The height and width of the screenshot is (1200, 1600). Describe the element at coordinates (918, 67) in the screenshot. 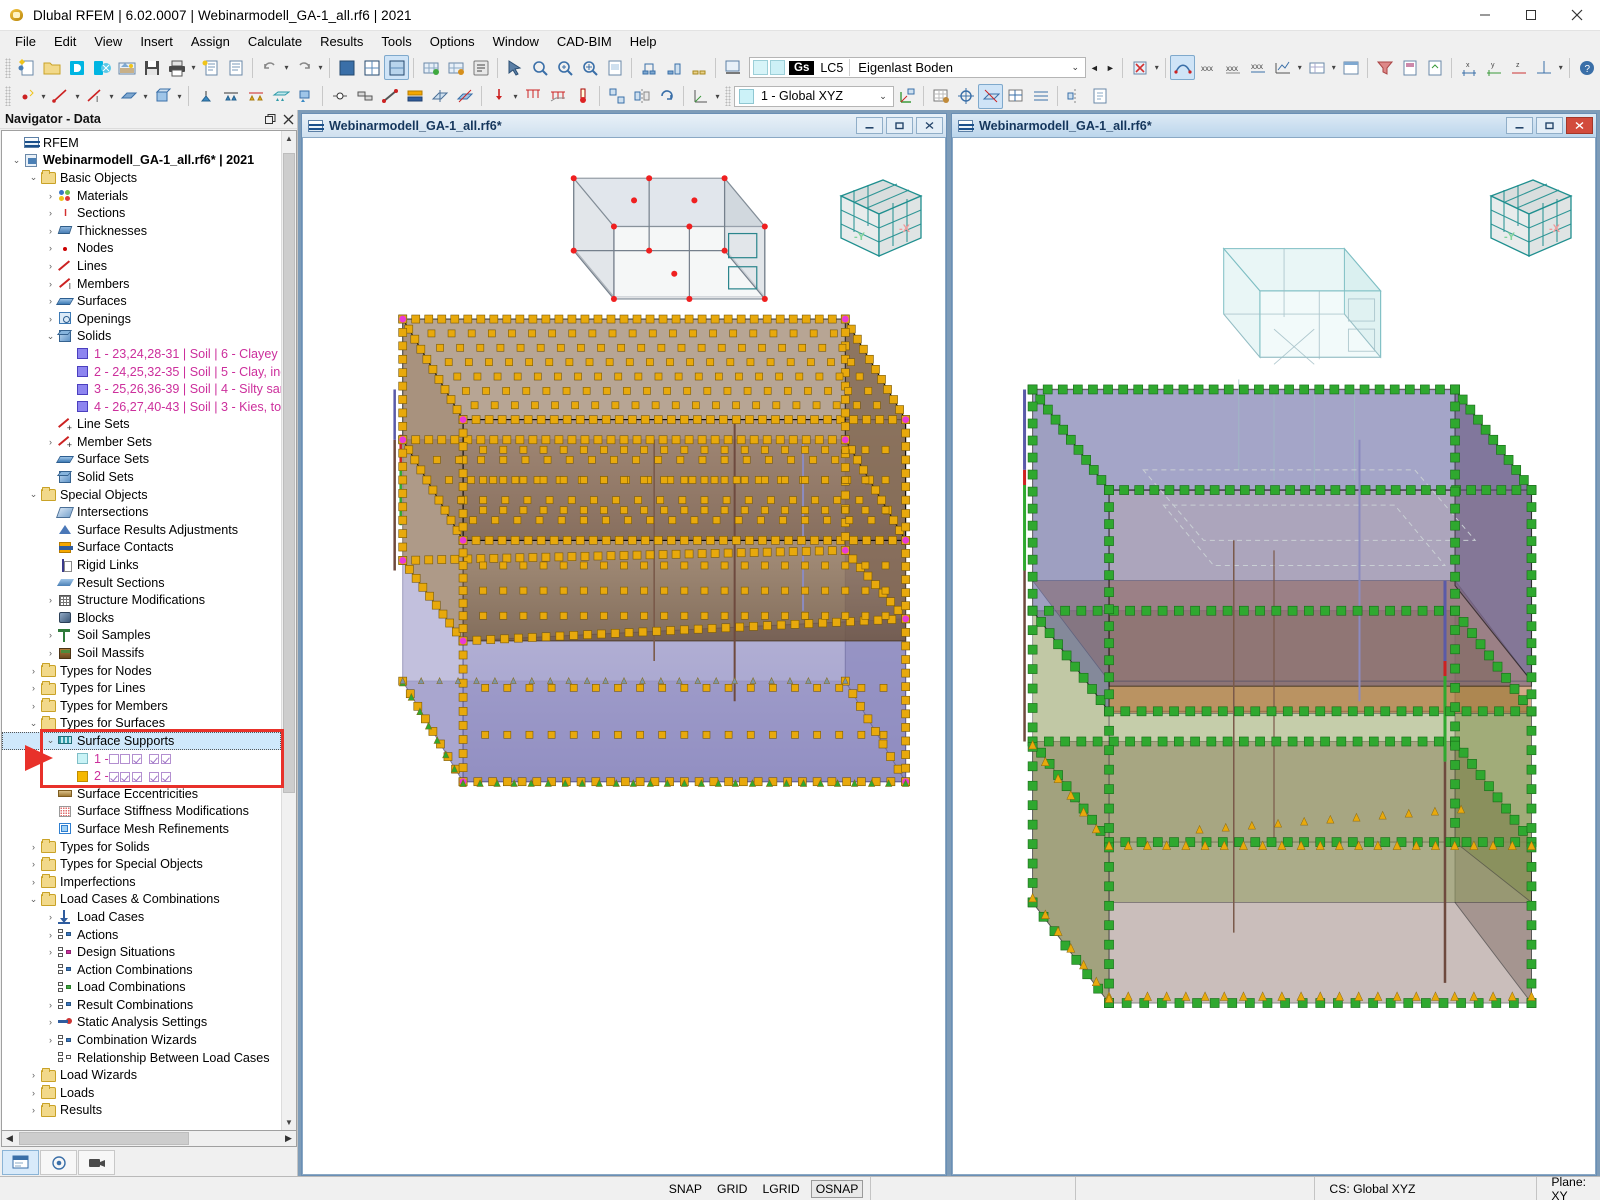

I see `load-case-selector: Gs LC5 Eigenlast Boden ⌄` at that location.